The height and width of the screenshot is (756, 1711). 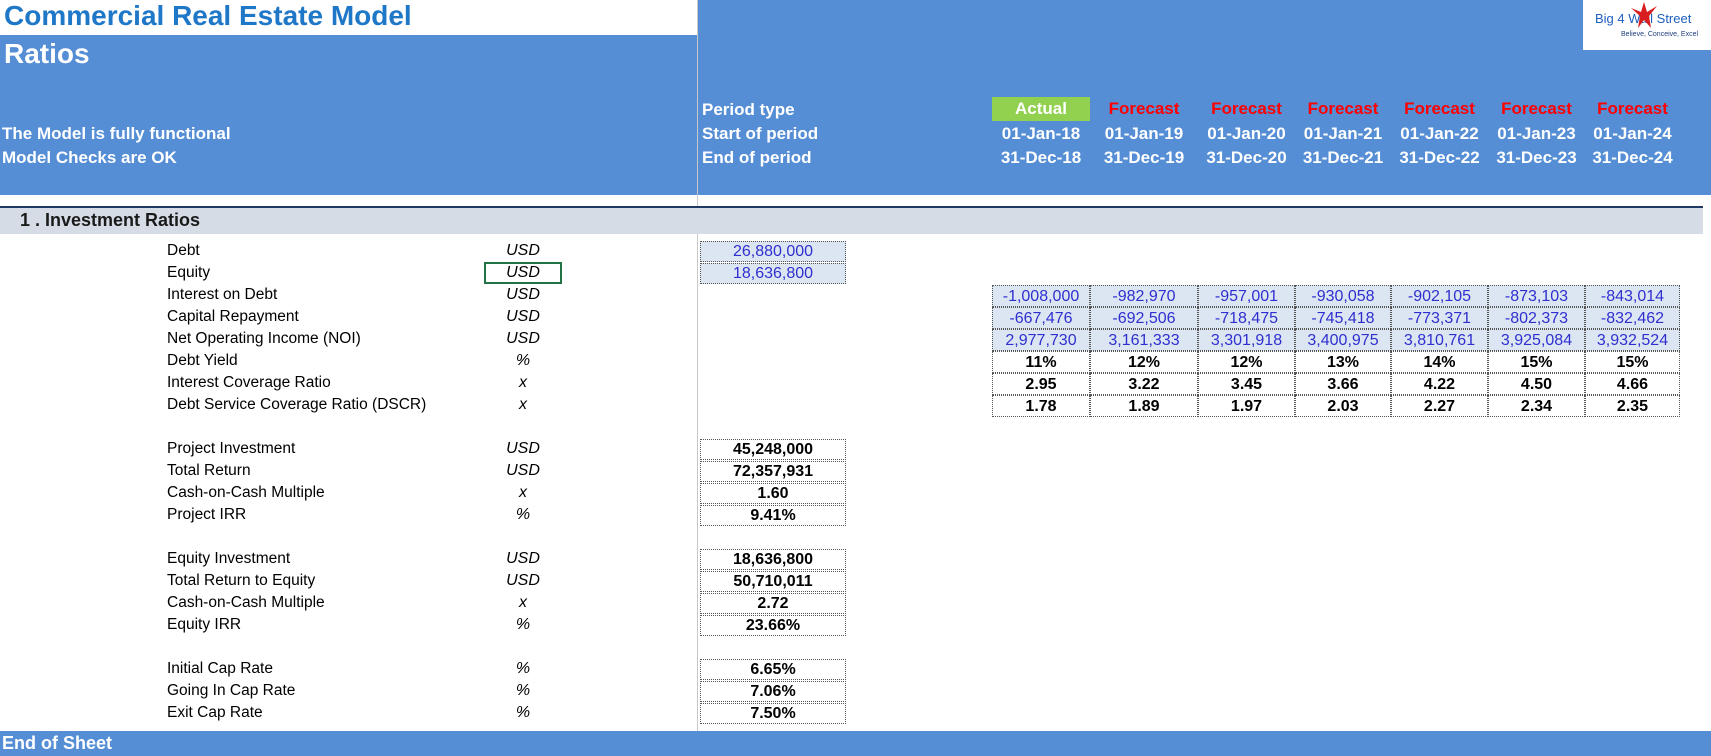 What do you see at coordinates (228, 559) in the screenshot?
I see `row-label-equity-investment: Equity Investment` at bounding box center [228, 559].